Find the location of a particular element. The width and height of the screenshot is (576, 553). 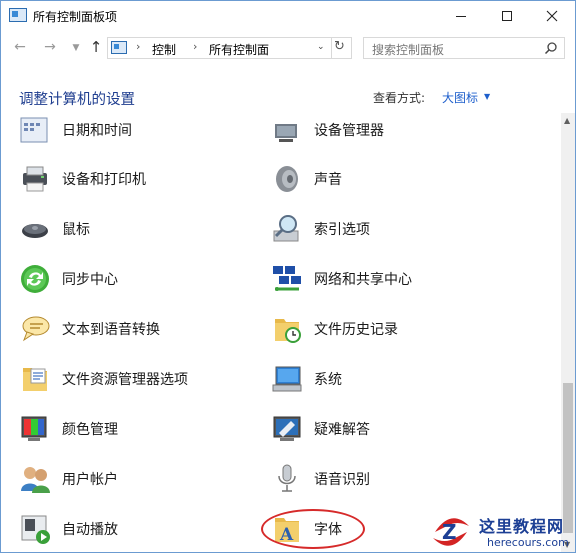

item-file-history: 文件历史记录 is located at coordinates (334, 329).